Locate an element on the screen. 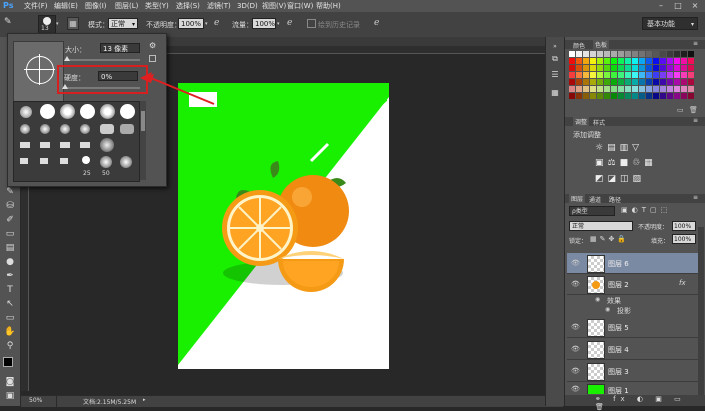 This screenshot has width=705, height=411. history-panel-icon: ⧉ is located at coordinates (555, 59).